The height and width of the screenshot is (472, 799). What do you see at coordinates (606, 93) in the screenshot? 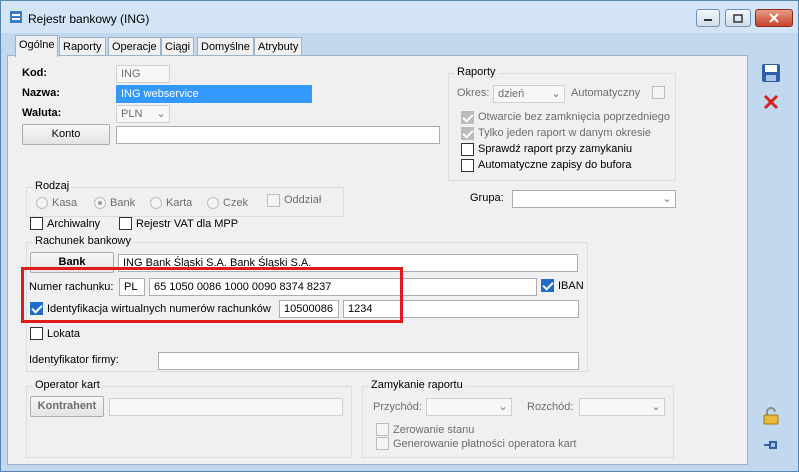
I see `automatyczny-label: Automatyczny` at bounding box center [606, 93].